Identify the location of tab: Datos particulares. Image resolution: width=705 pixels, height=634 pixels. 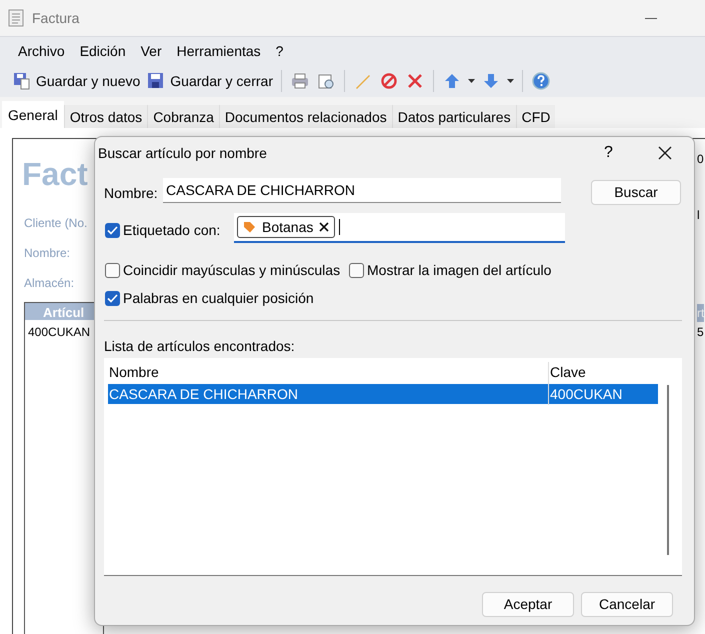
(454, 117).